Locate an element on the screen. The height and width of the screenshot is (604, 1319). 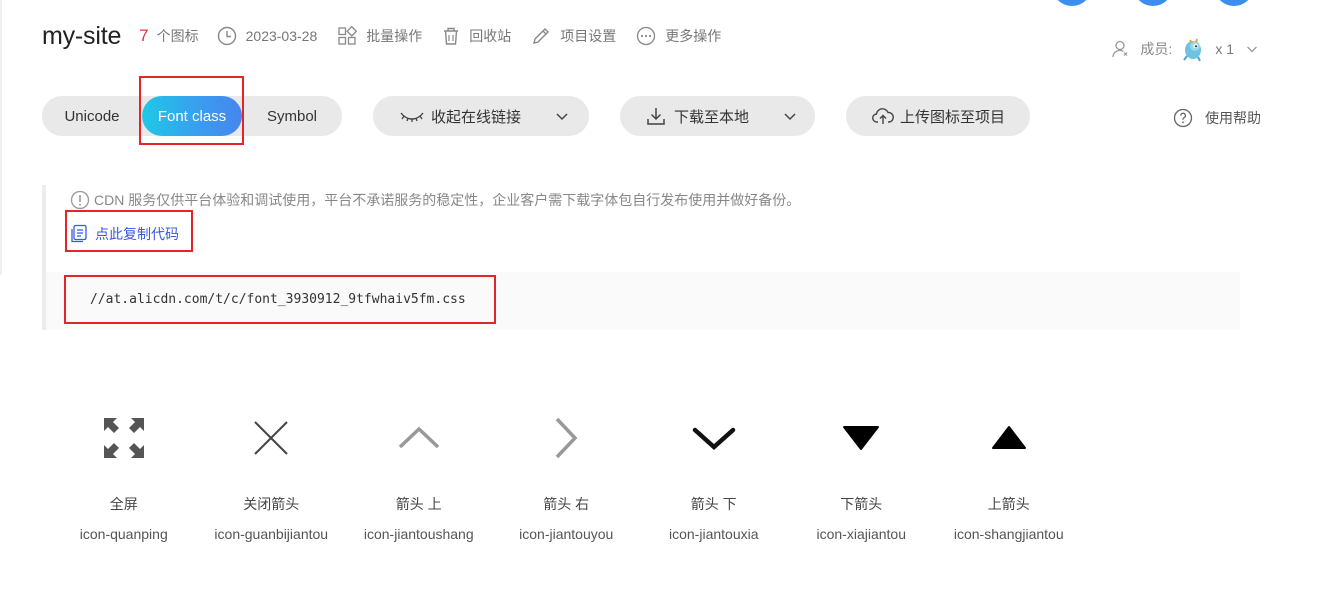
download-icon is located at coordinates (656, 116).